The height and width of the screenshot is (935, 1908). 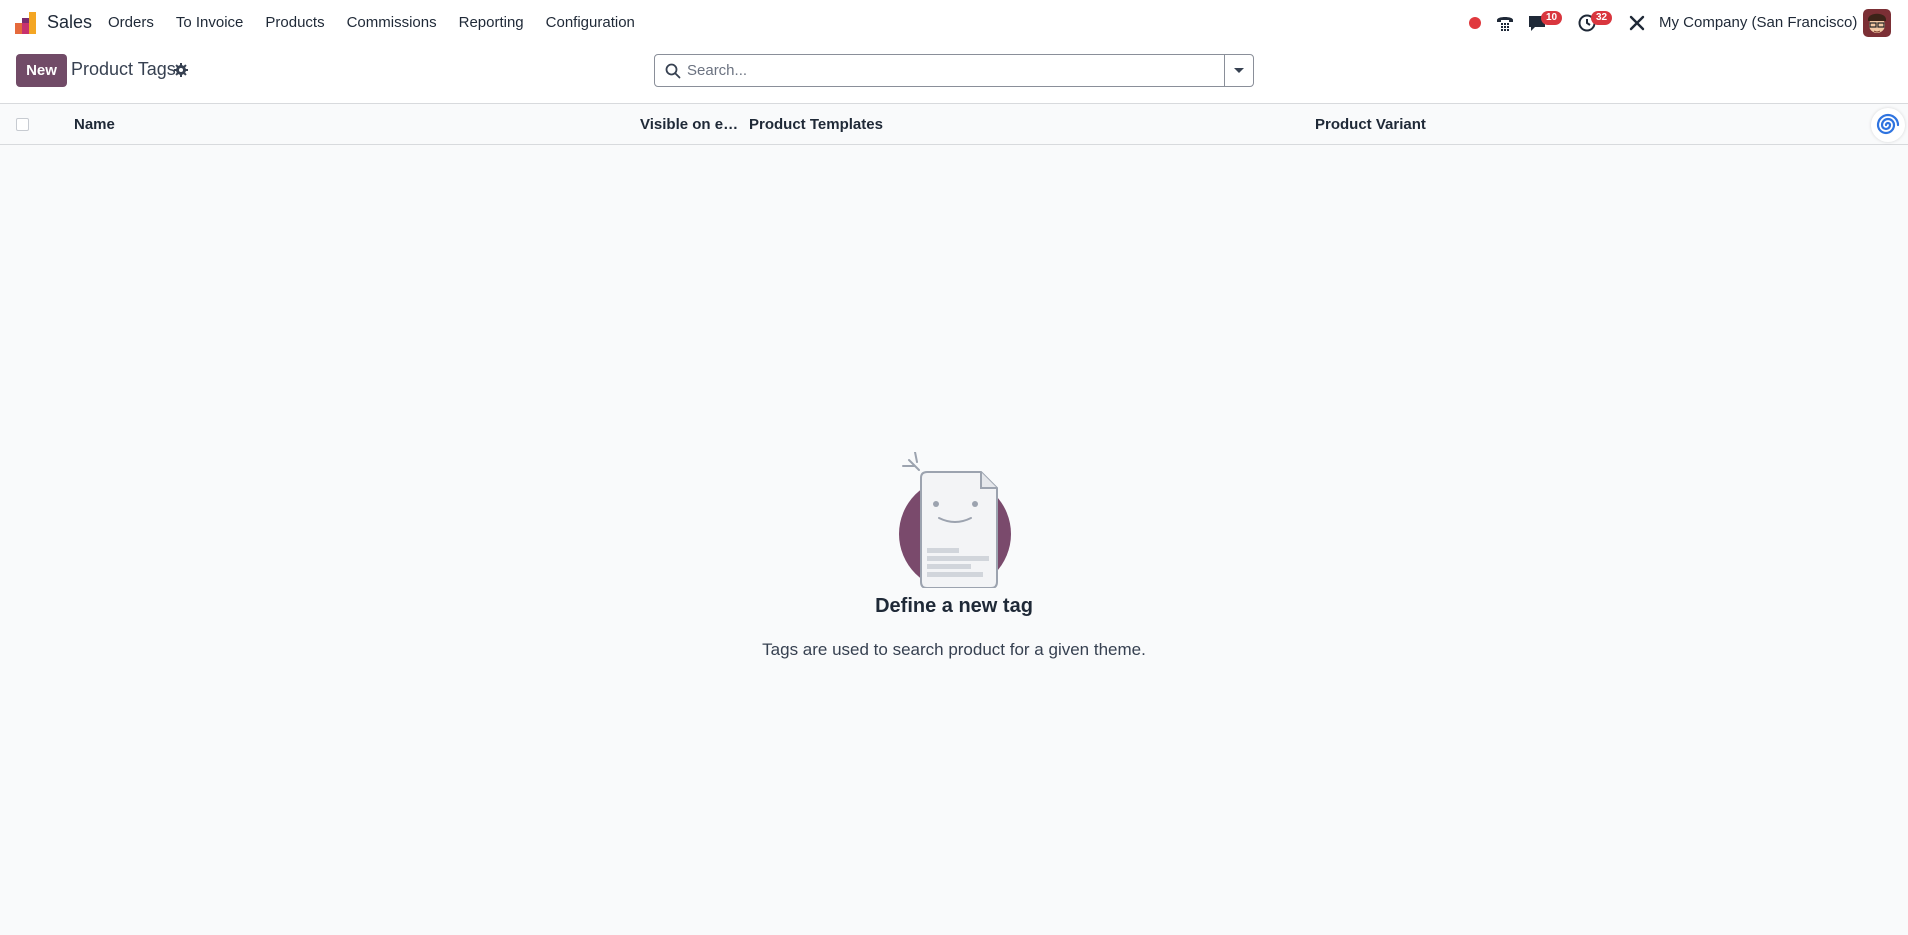 I want to click on recording-indicator-icon, so click(x=1475, y=23).